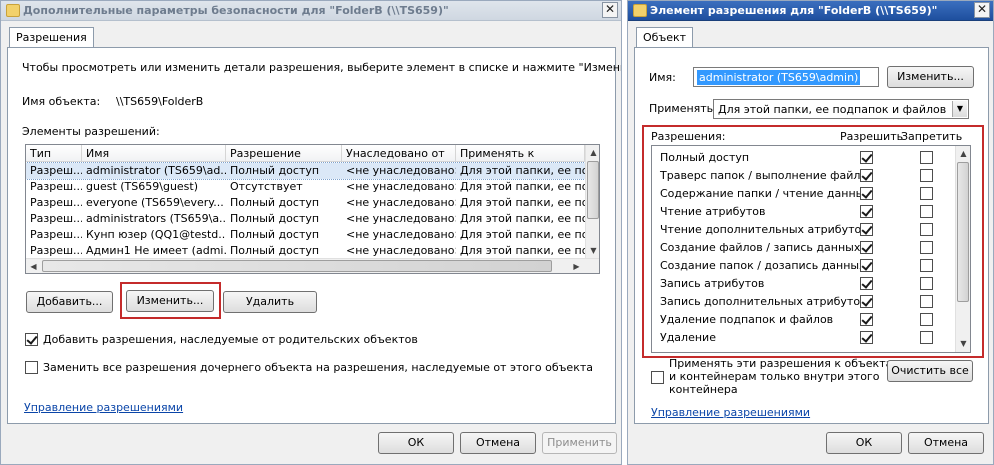 The width and height of the screenshot is (994, 465). What do you see at coordinates (662, 77) in the screenshot?
I see `name-label: Имя:` at bounding box center [662, 77].